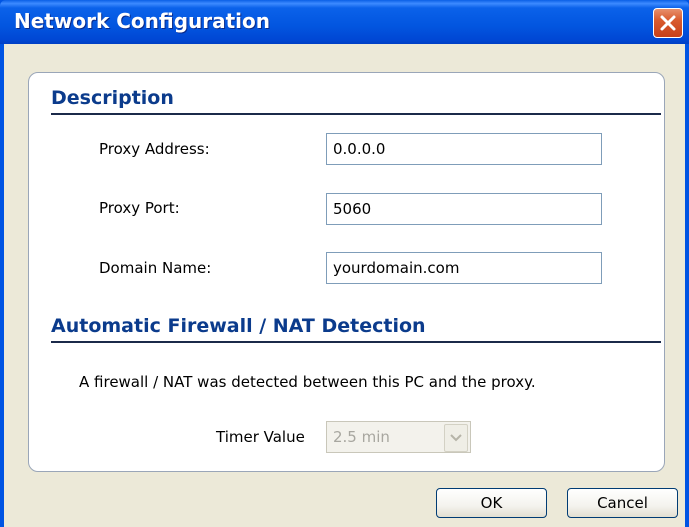  Describe the element at coordinates (464, 209) in the screenshot. I see `proxy-port-input: 5060` at that location.